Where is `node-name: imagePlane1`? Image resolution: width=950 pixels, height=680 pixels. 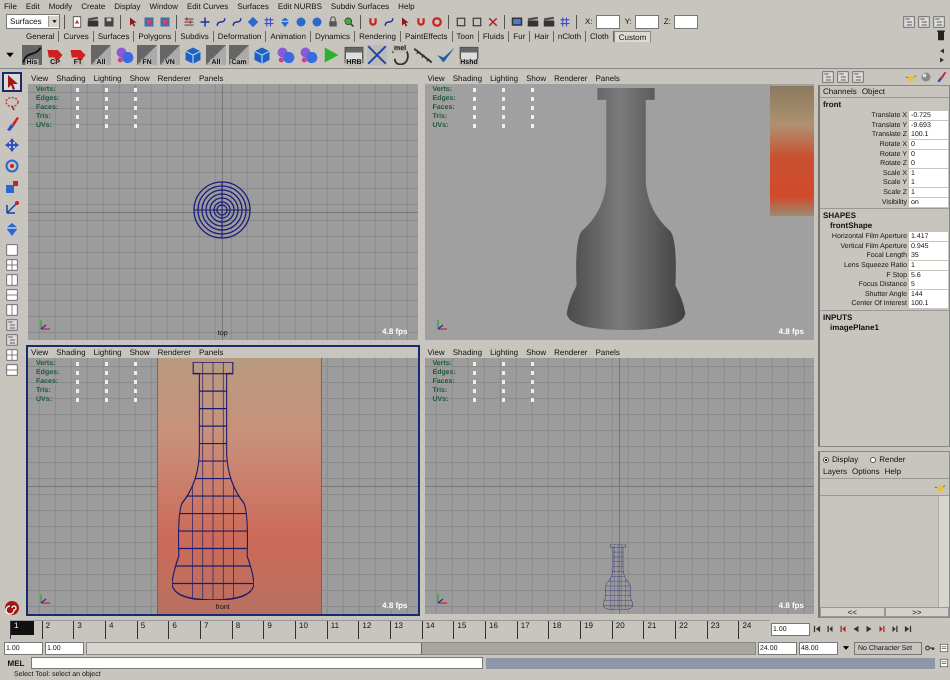 node-name: imagePlane1 is located at coordinates (854, 328).